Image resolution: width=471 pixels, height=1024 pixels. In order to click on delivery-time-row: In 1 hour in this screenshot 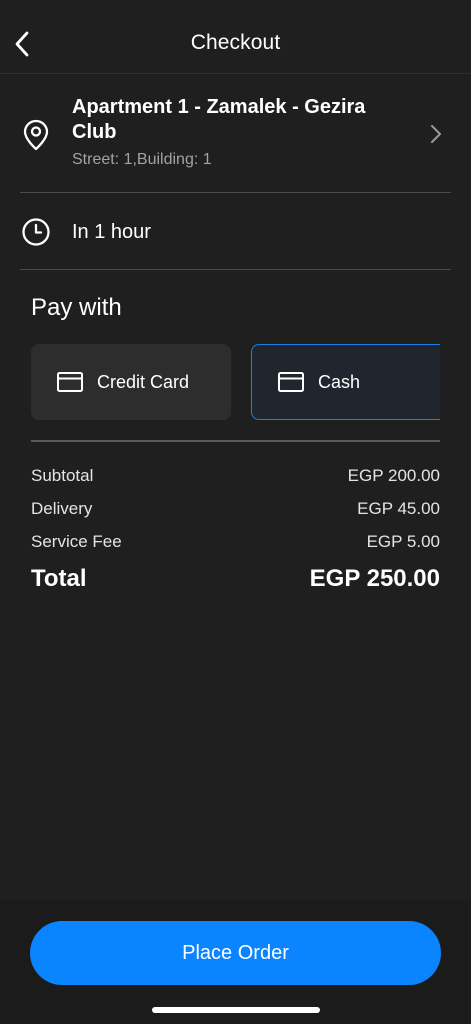, I will do `click(235, 232)`.